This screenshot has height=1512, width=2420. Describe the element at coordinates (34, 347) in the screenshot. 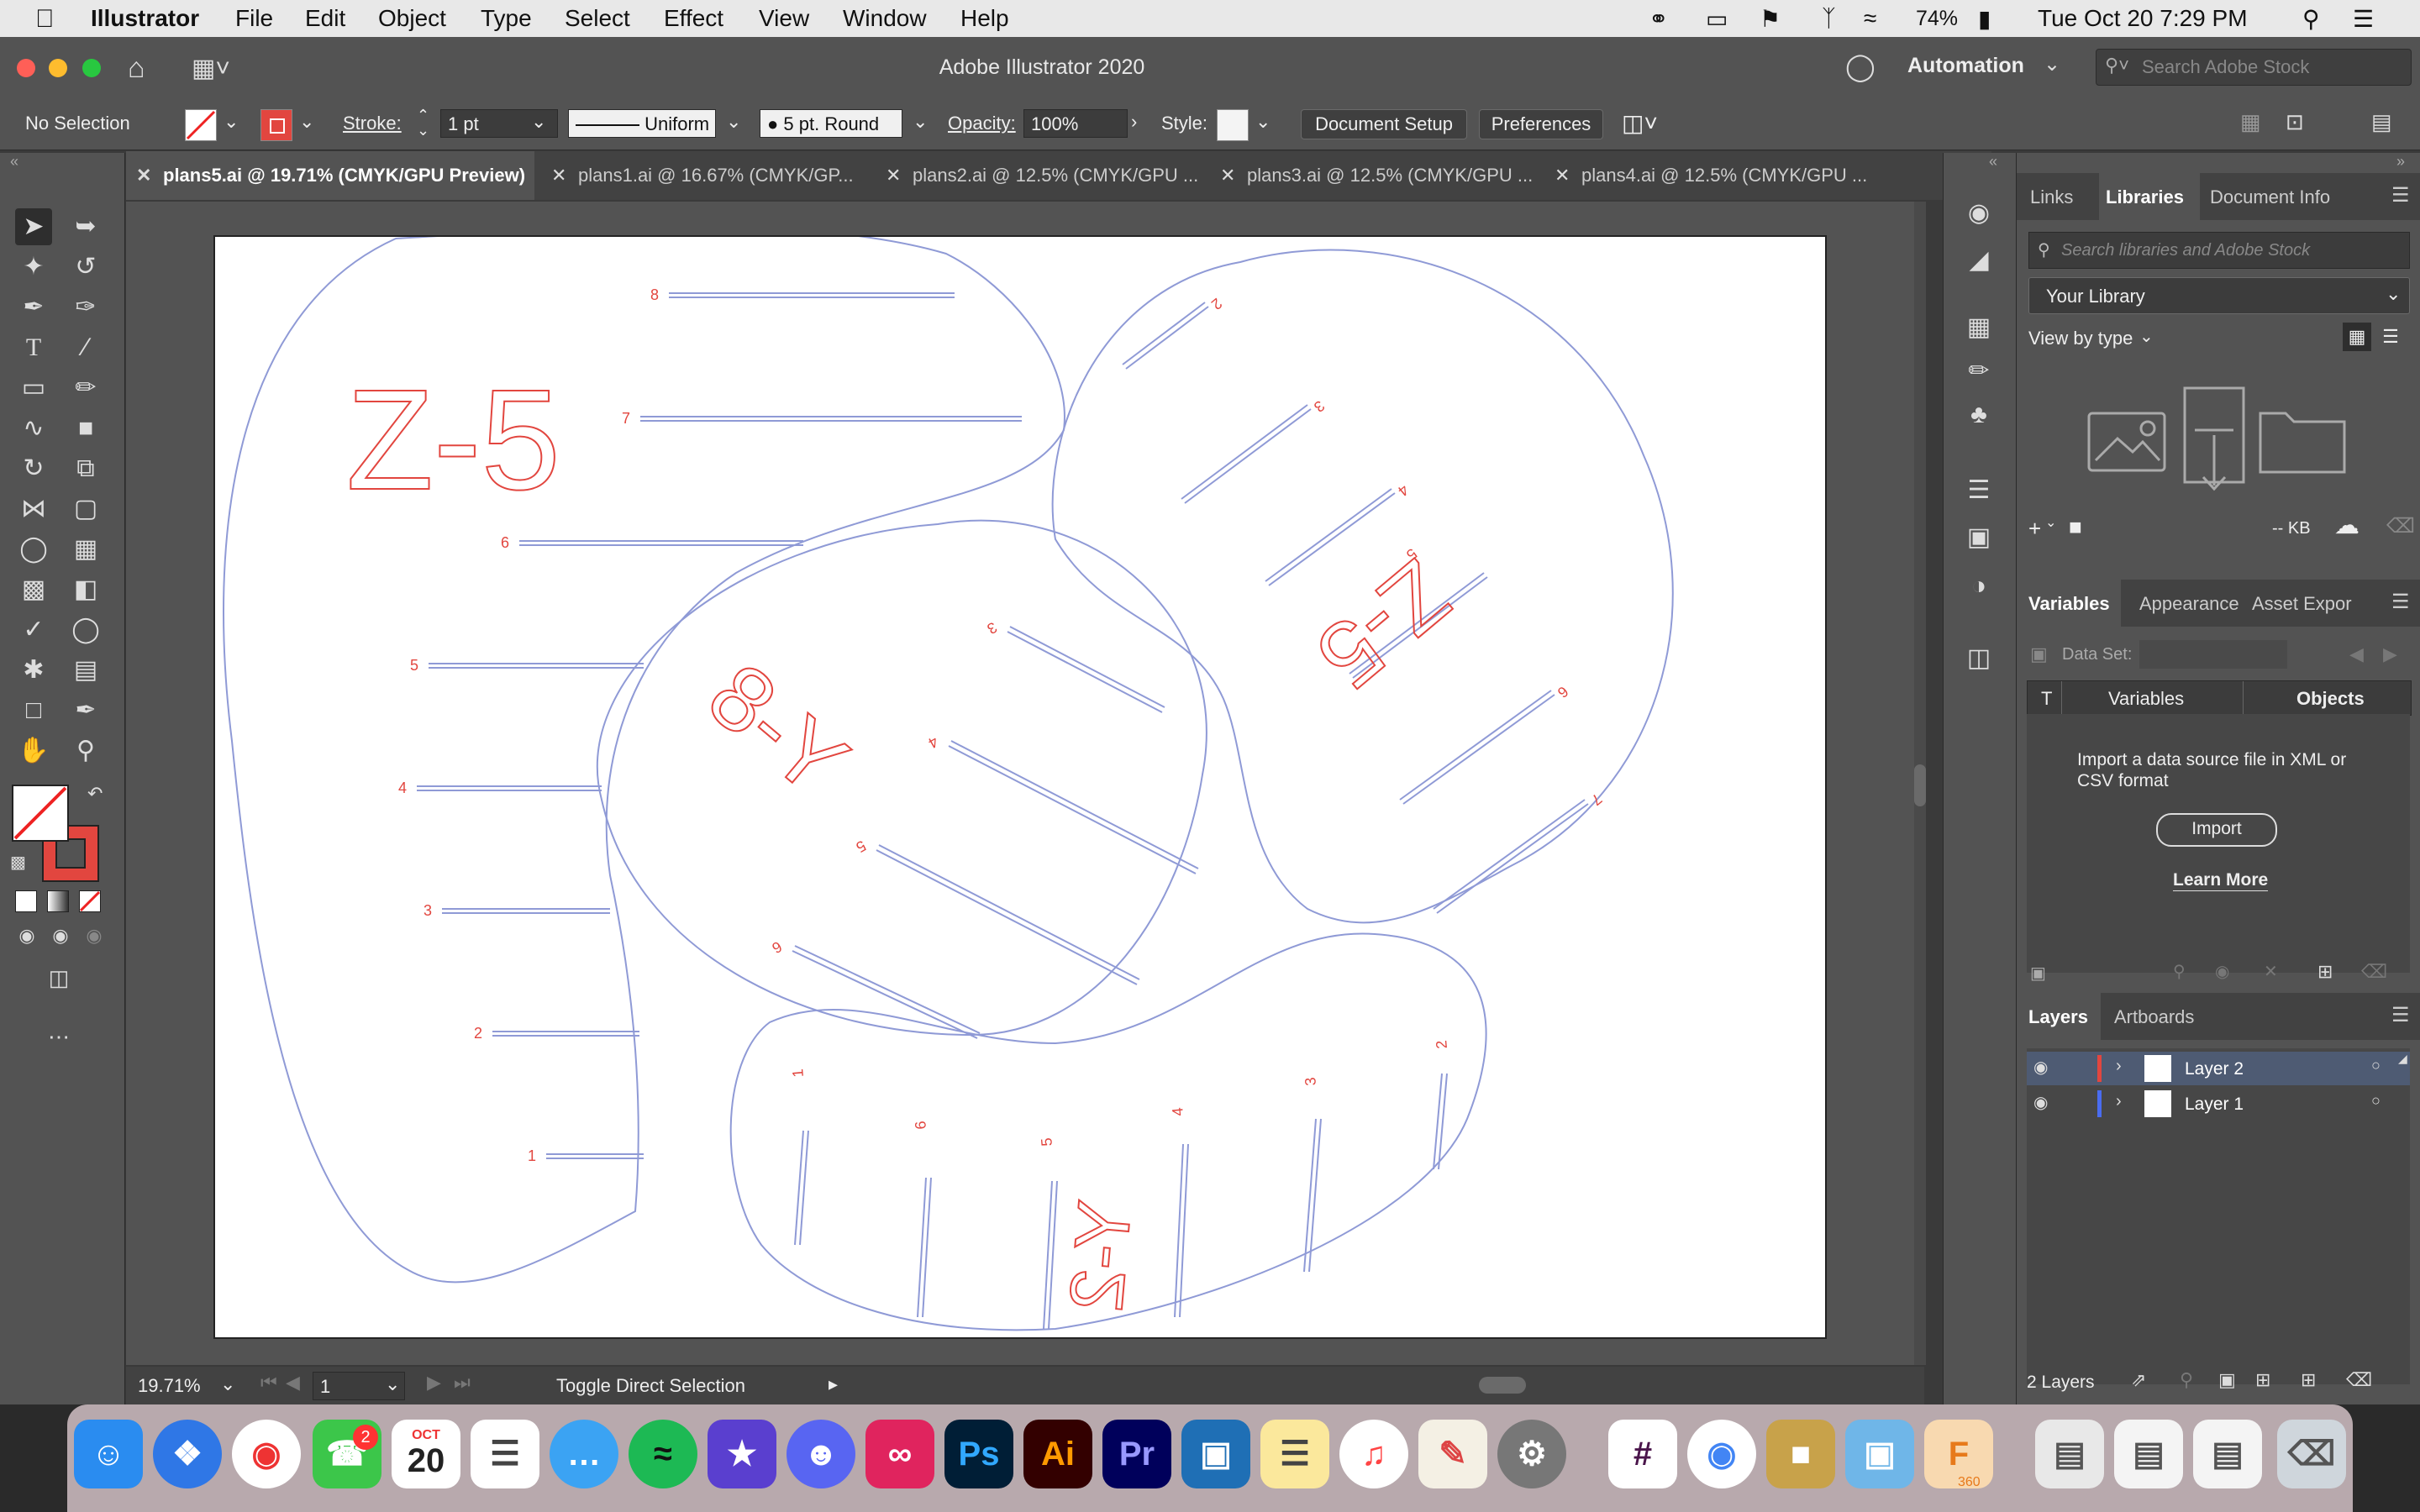

I see `type-tool-icon: T` at that location.